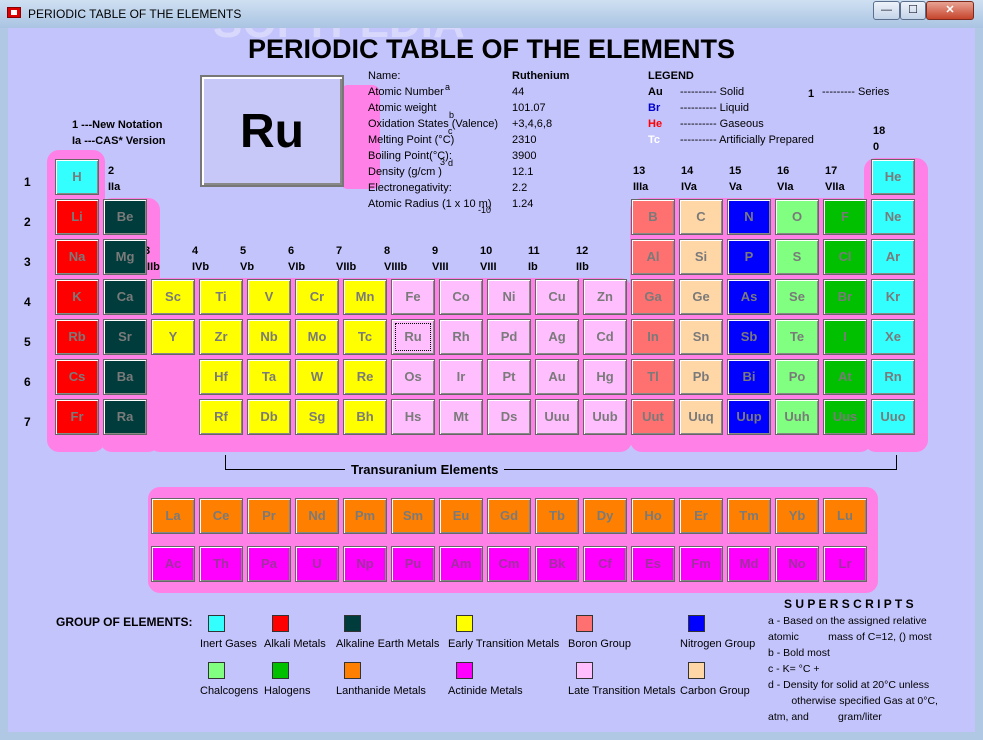 The width and height of the screenshot is (983, 740). What do you see at coordinates (845, 297) in the screenshot?
I see `element-cell-br: Br` at bounding box center [845, 297].